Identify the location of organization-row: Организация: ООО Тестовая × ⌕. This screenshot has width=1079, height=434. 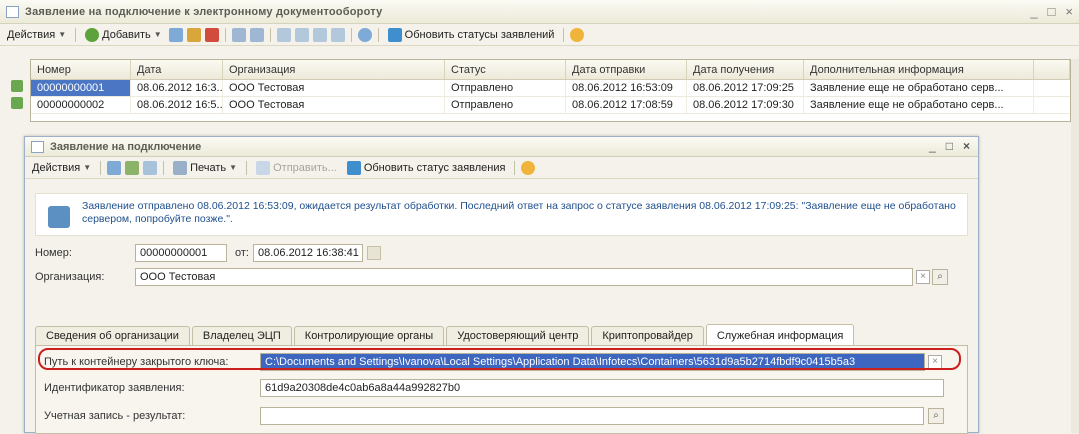
(491, 277).